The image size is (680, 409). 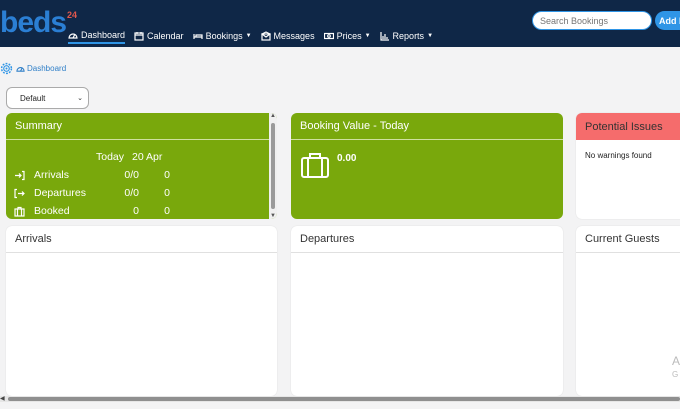 I want to click on table-row: Booked 0 0, so click(x=139, y=212).